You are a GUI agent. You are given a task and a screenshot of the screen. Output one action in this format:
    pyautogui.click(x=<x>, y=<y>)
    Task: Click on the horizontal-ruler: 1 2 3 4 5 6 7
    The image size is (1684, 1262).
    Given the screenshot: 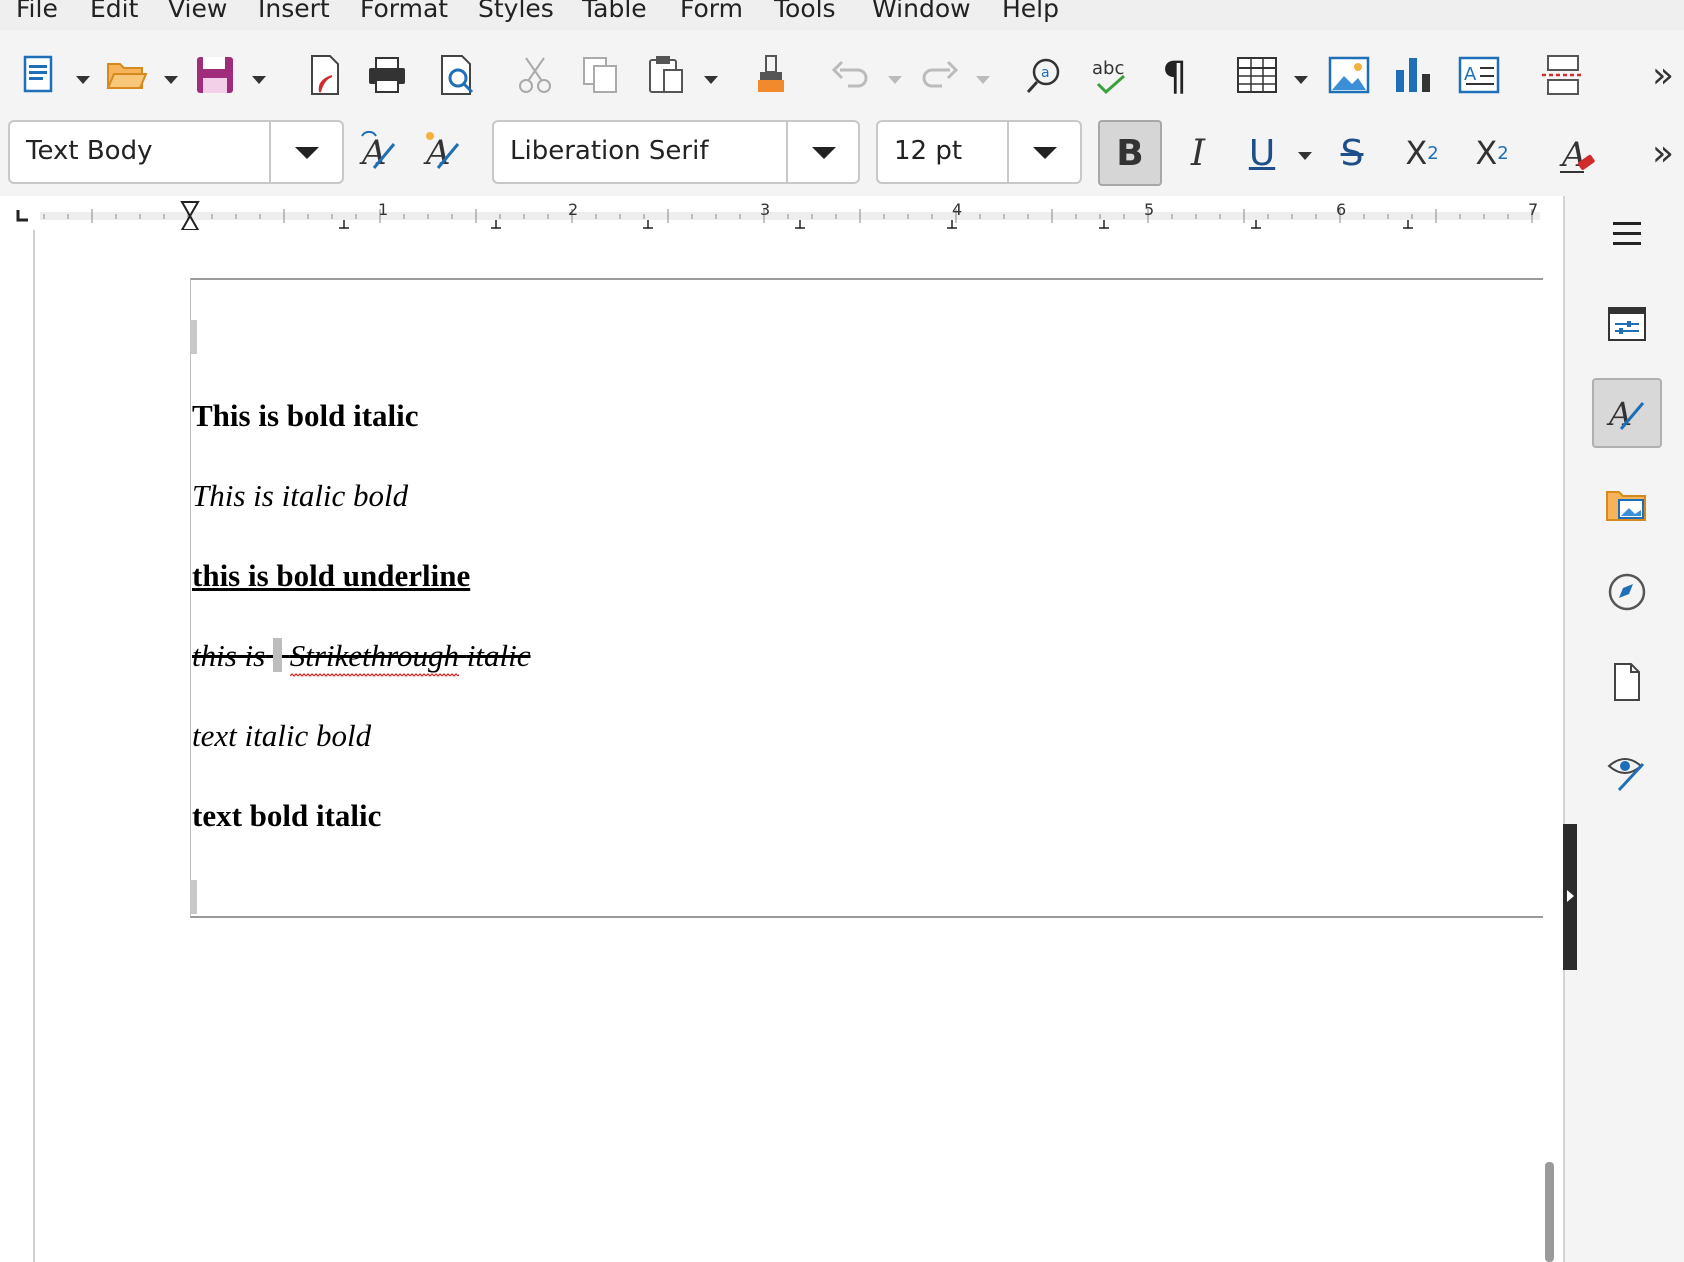 What is the action you would take?
    pyautogui.click(x=781, y=213)
    